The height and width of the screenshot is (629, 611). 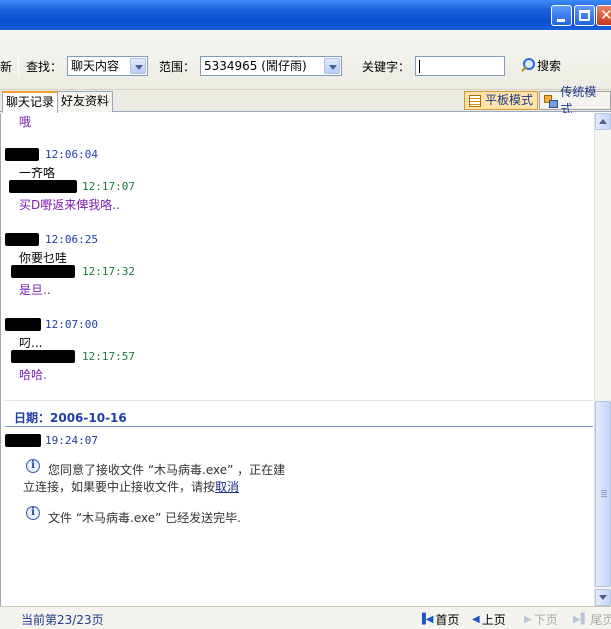 I want to click on close-icon: ✕, so click(x=605, y=15).